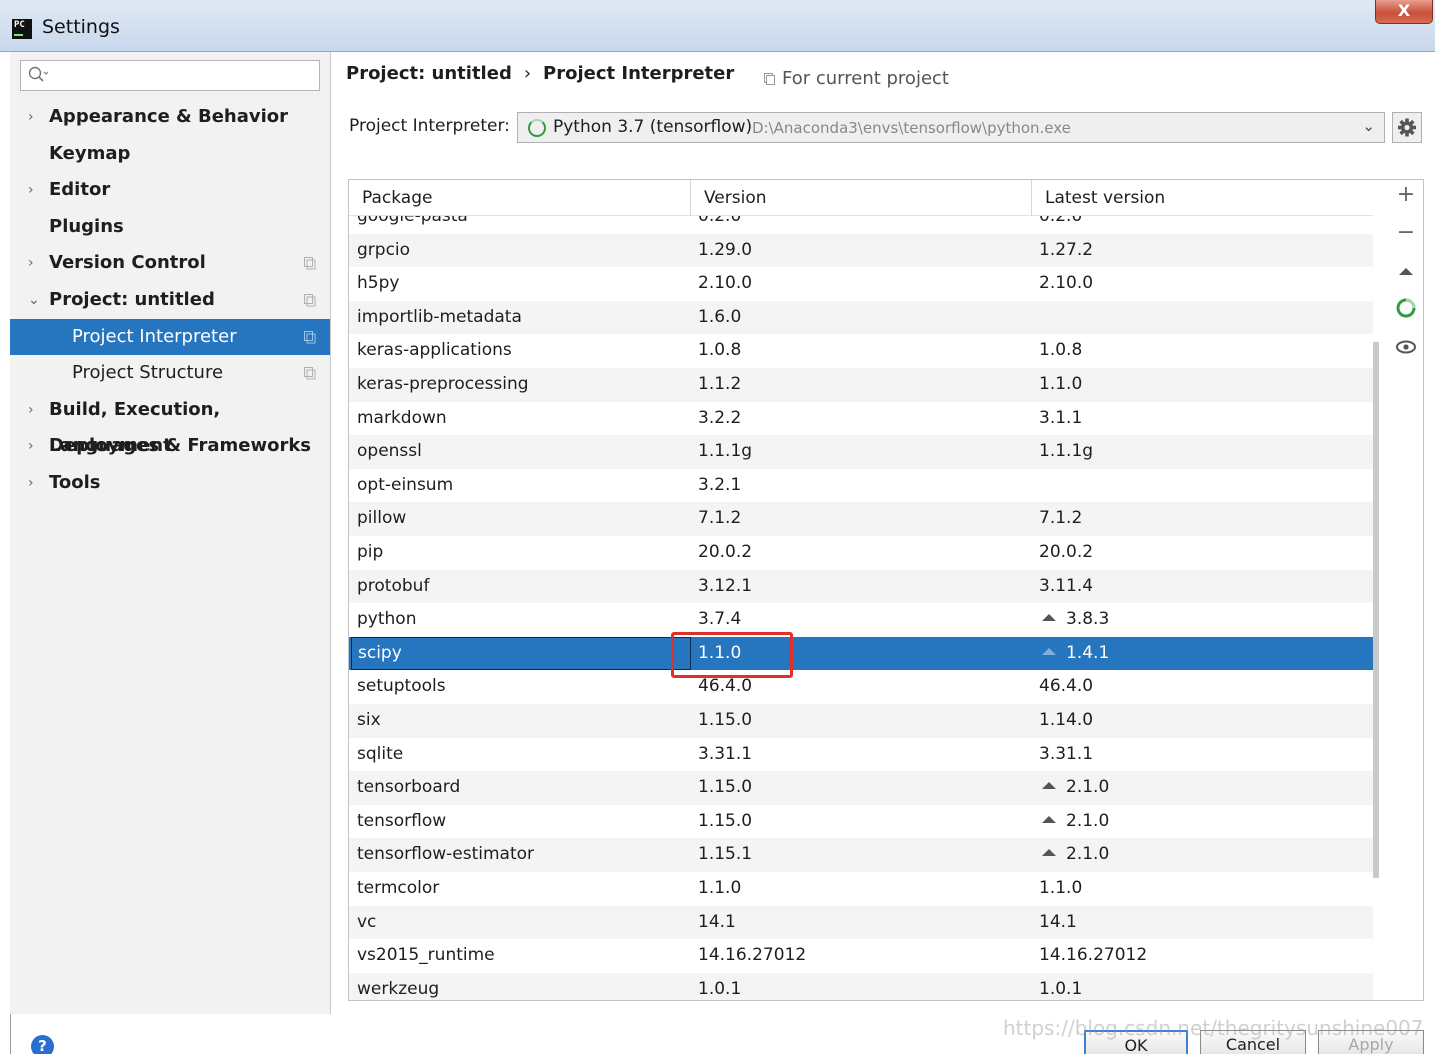 The image size is (1435, 1054). Describe the element at coordinates (170, 154) in the screenshot. I see `sidebar-item-keymap: Keymap` at that location.